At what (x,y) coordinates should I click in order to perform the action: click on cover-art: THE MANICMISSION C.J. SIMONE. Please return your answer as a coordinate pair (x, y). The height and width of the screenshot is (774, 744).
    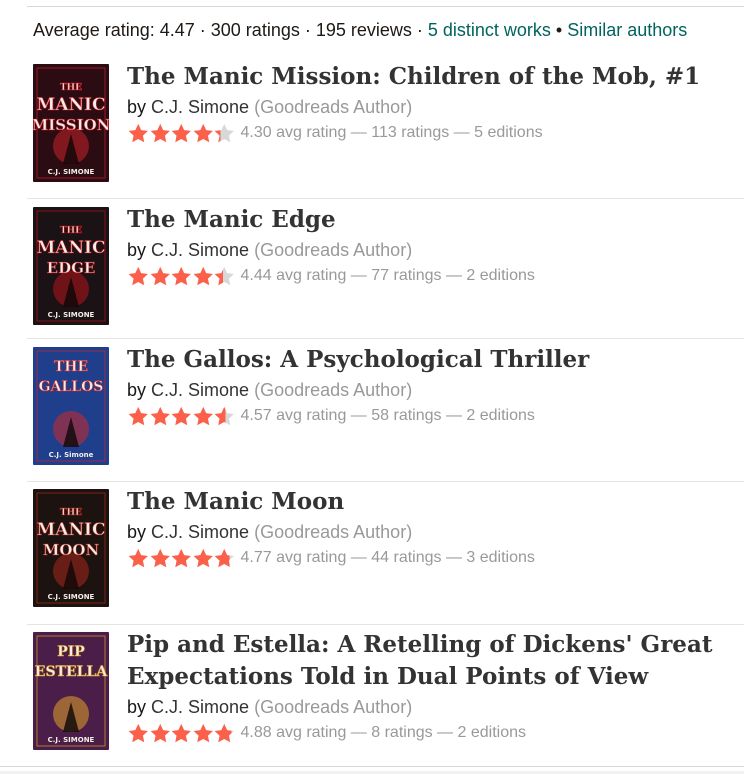
    Looking at the image, I should click on (71, 123).